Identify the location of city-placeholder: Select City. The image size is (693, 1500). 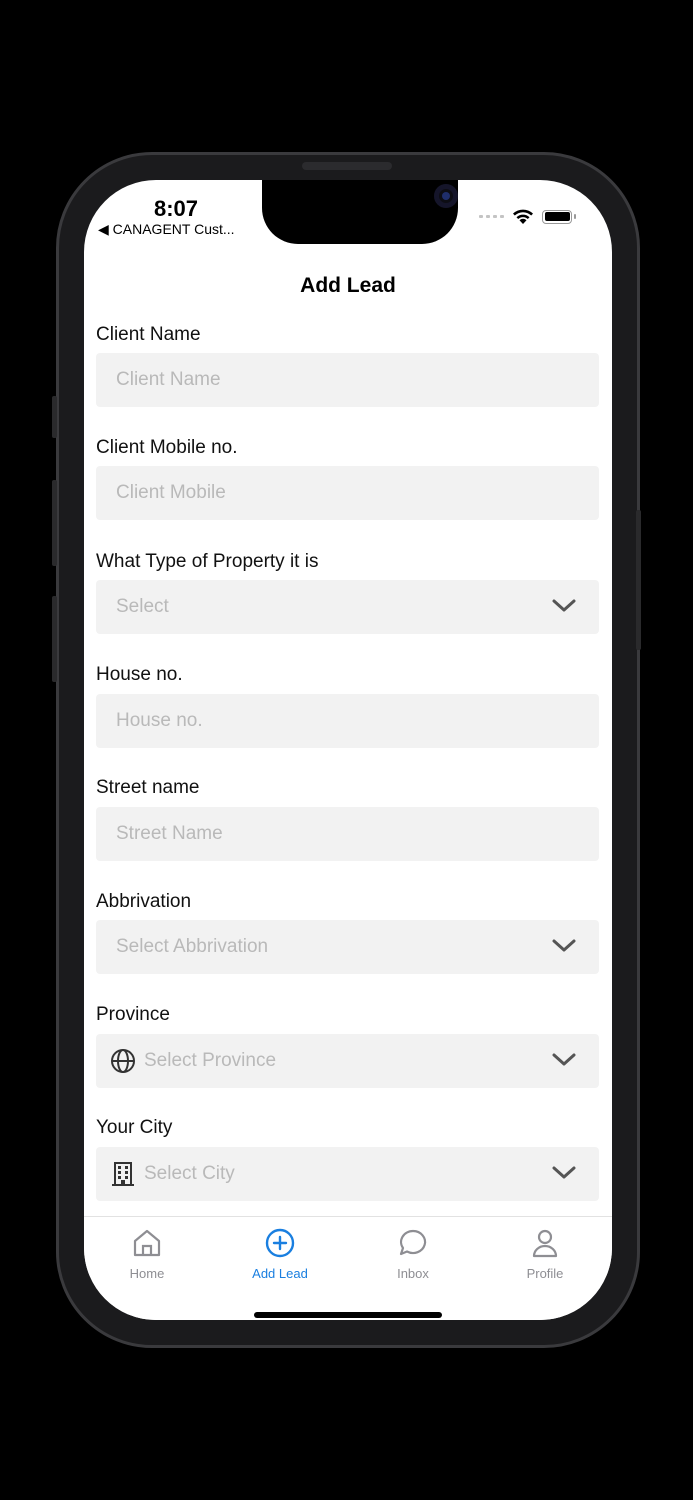
(189, 1173).